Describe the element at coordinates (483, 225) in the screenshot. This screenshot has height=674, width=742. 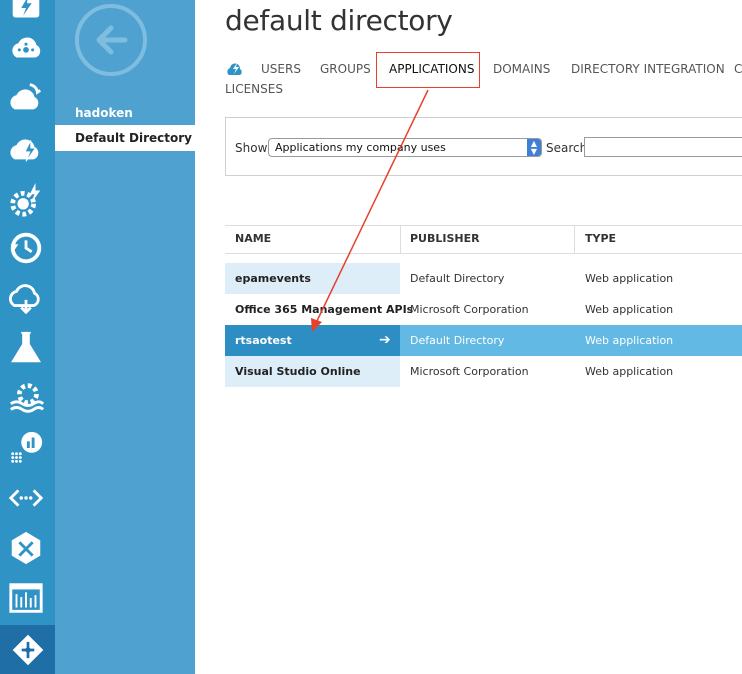
I see `table-header-top-rule` at that location.